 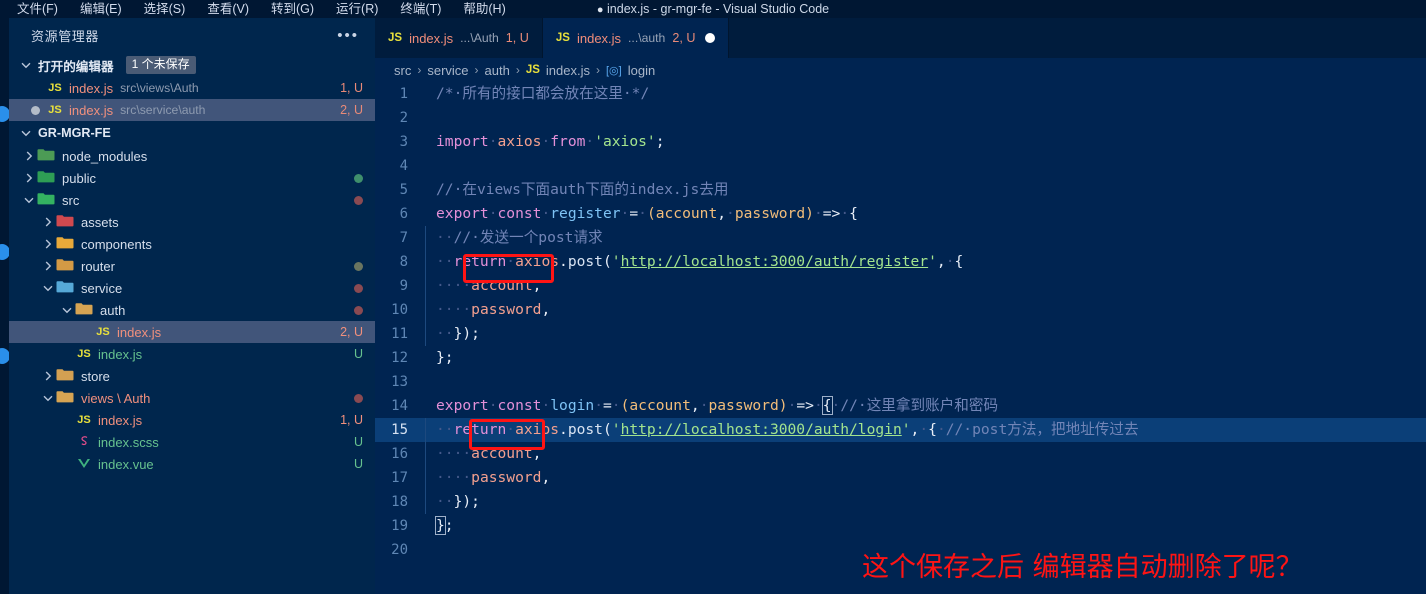 I want to click on breadcrumb-item: index.js, so click(x=568, y=70).